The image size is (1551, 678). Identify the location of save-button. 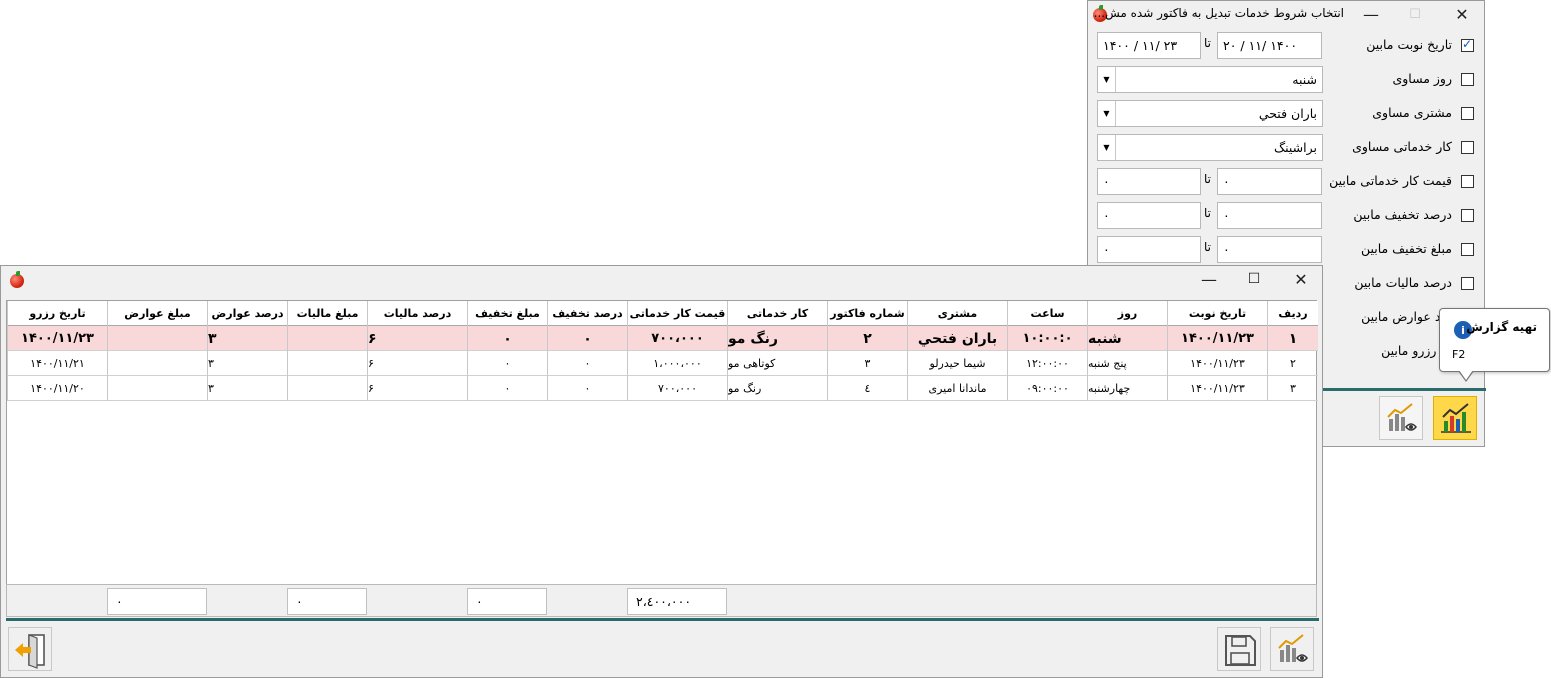
(1239, 649).